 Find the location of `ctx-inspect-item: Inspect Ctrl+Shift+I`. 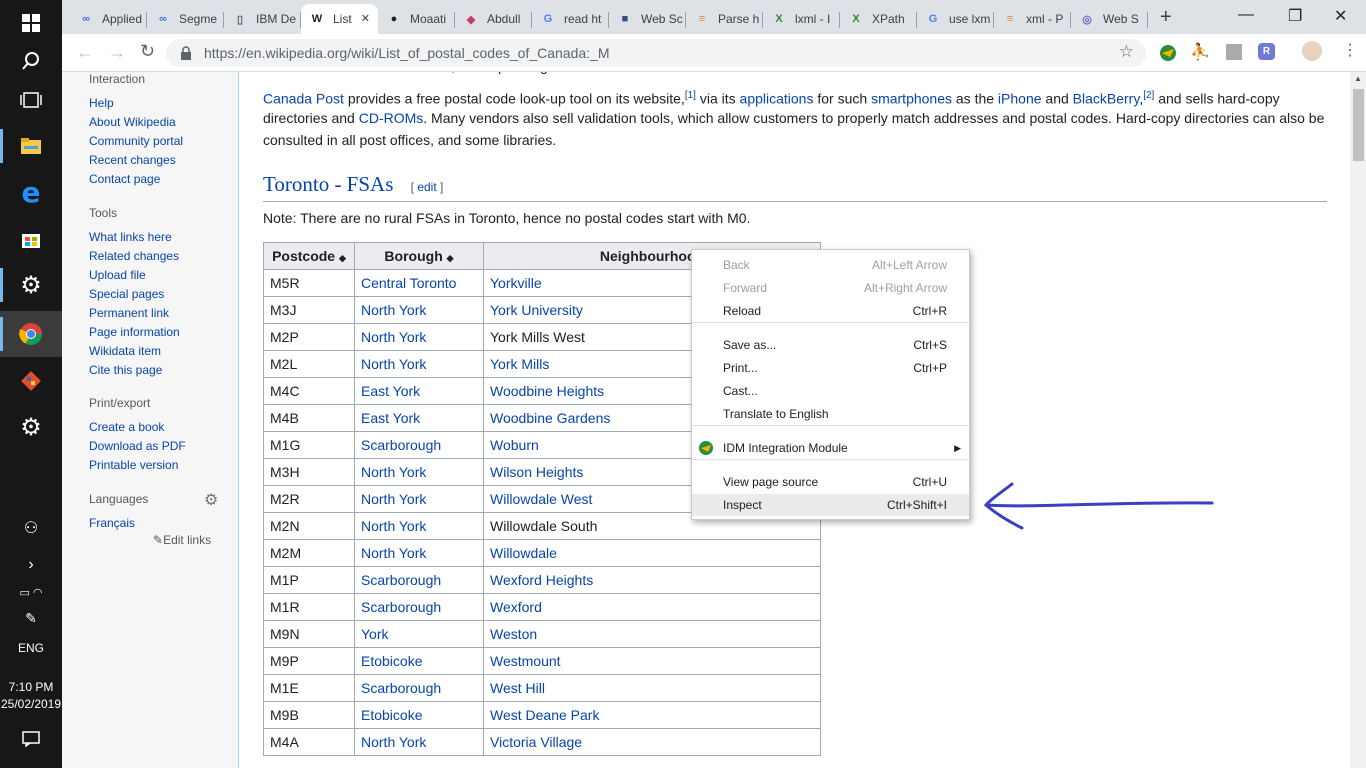

ctx-inspect-item: Inspect Ctrl+Shift+I is located at coordinates (830, 505).